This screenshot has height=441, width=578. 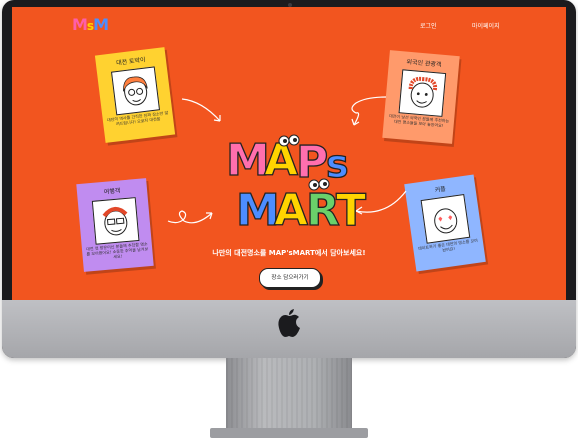 I want to click on card-title: 외국인 관광객, so click(x=424, y=63).